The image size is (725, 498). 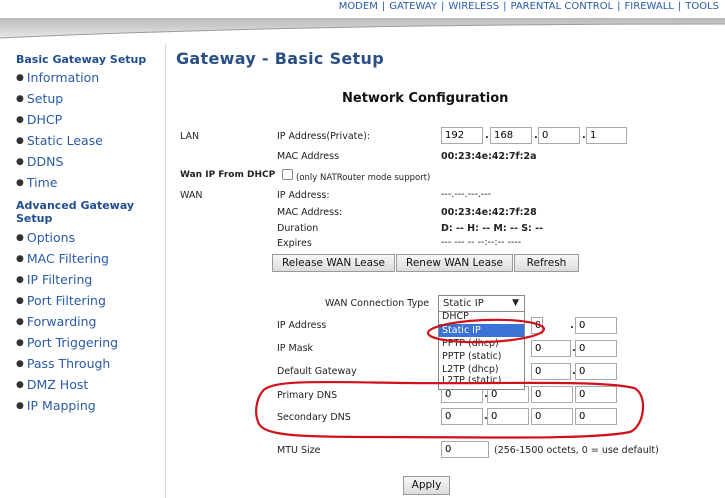 I want to click on sidebar-item-label: DMZ Host, so click(x=57, y=384).